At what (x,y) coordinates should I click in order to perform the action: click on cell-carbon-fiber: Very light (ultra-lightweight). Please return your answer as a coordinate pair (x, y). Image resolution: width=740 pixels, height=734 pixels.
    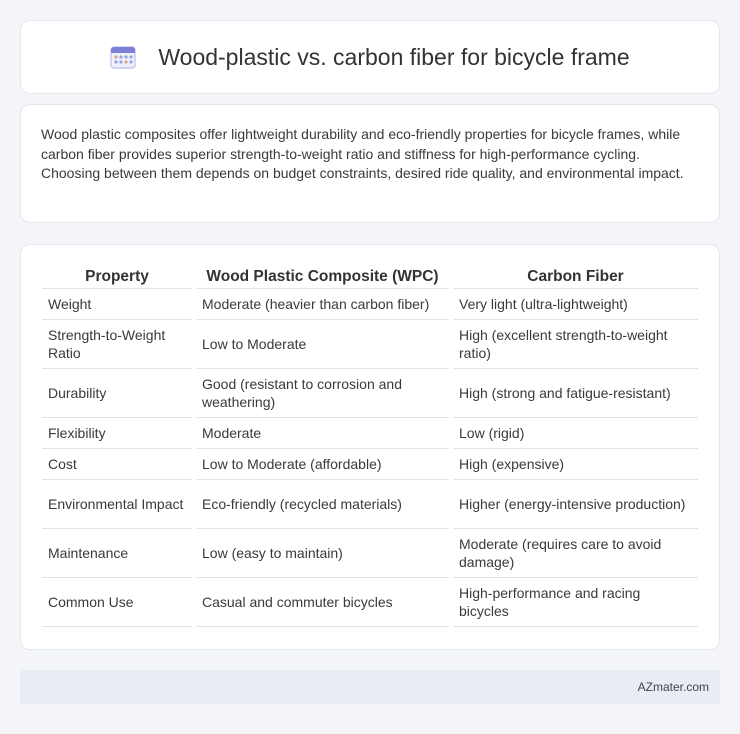
    Looking at the image, I should click on (575, 304).